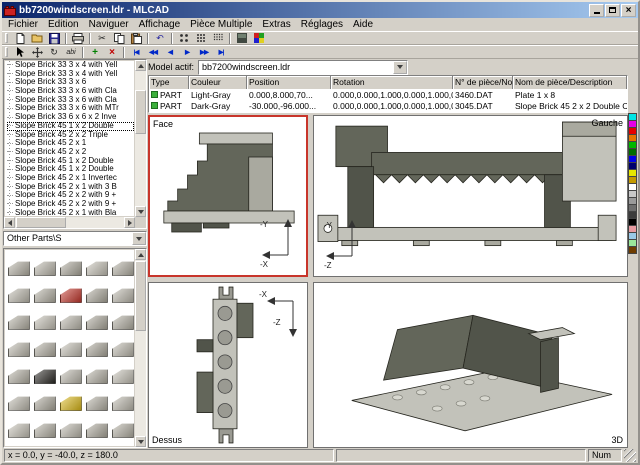  What do you see at coordinates (140, 441) in the screenshot?
I see `scroll-down-button` at bounding box center [140, 441].